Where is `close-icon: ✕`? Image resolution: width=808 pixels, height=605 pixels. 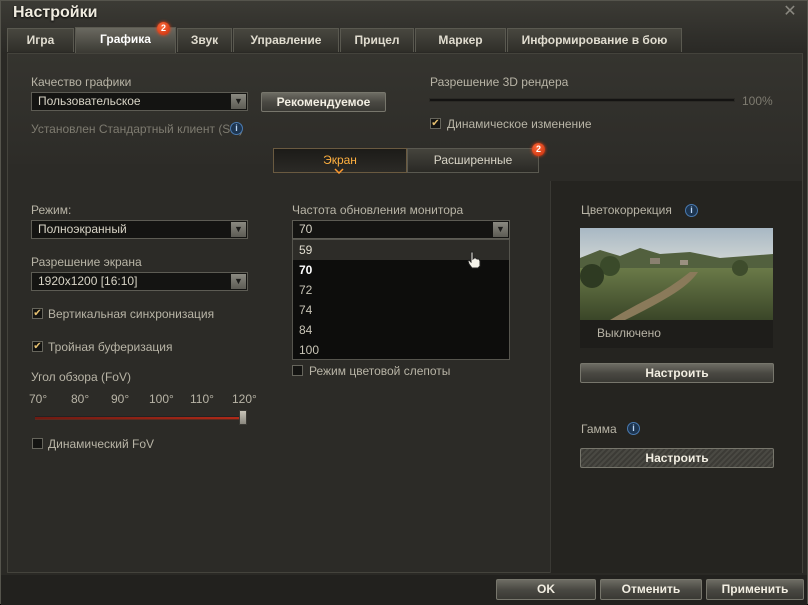 close-icon: ✕ is located at coordinates (790, 12).